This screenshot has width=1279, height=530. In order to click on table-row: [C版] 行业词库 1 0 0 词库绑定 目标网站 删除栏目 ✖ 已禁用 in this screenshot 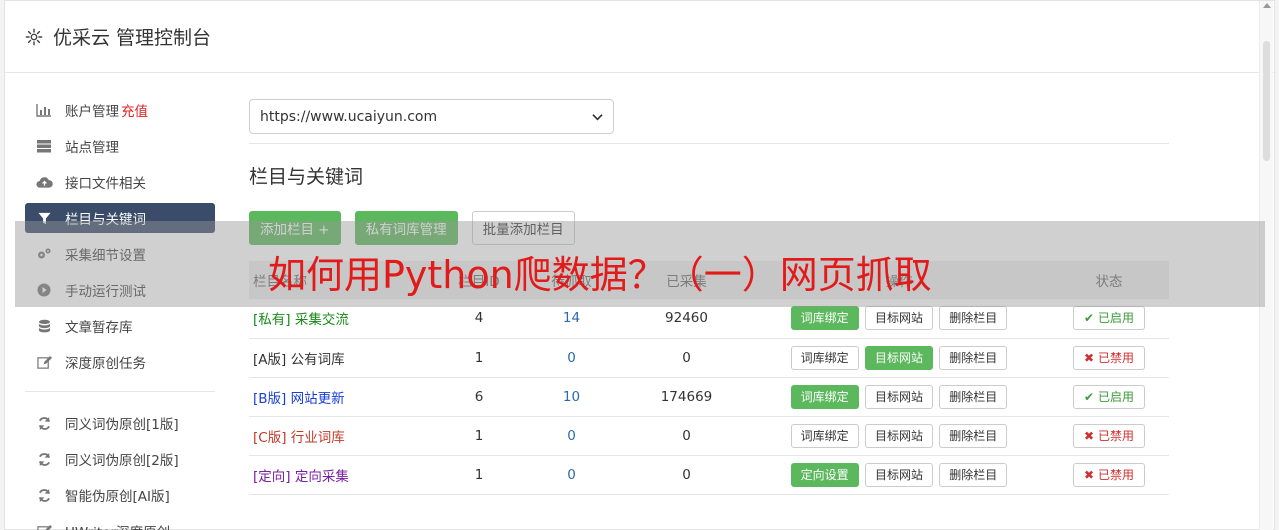, I will do `click(709, 436)`.